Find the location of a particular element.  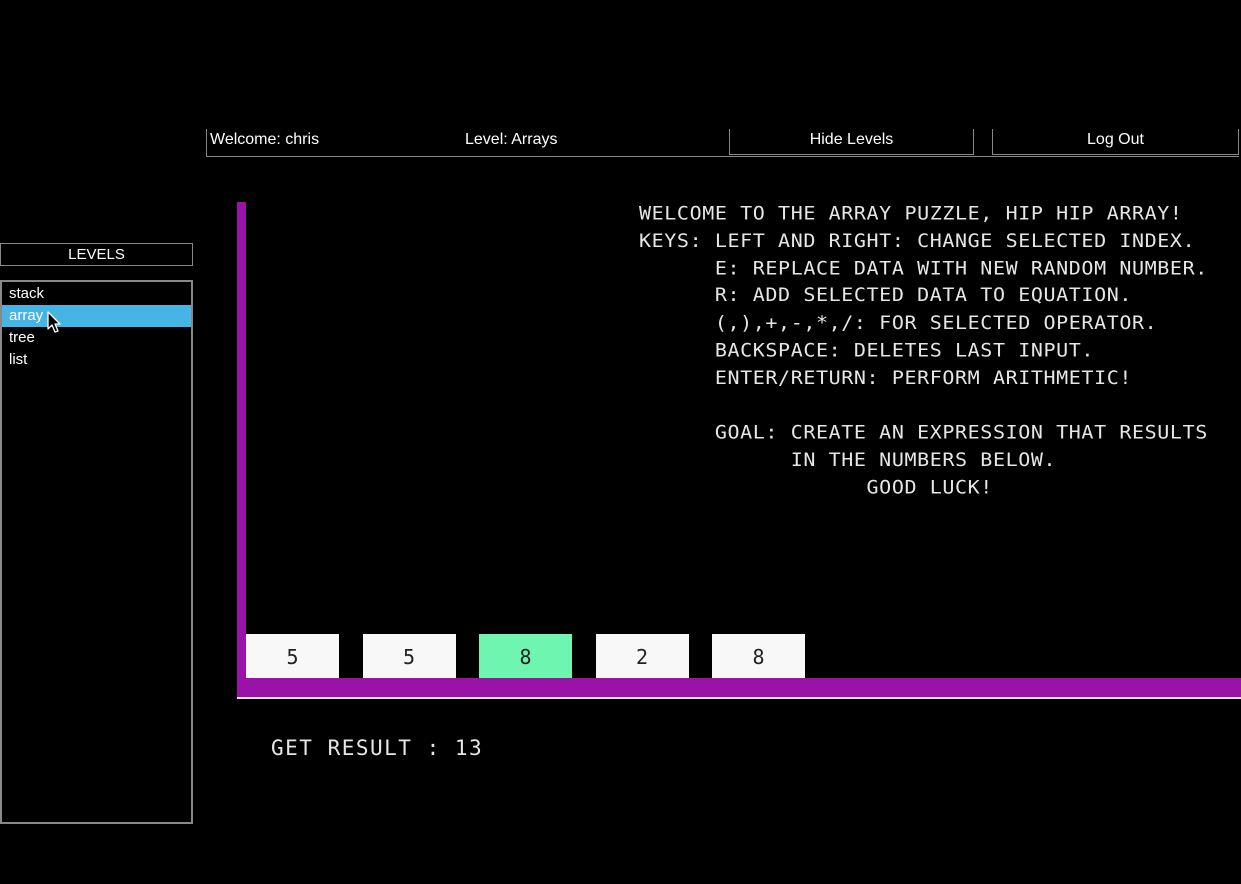

hide-levels-button: Hide Levels is located at coordinates (851, 142).